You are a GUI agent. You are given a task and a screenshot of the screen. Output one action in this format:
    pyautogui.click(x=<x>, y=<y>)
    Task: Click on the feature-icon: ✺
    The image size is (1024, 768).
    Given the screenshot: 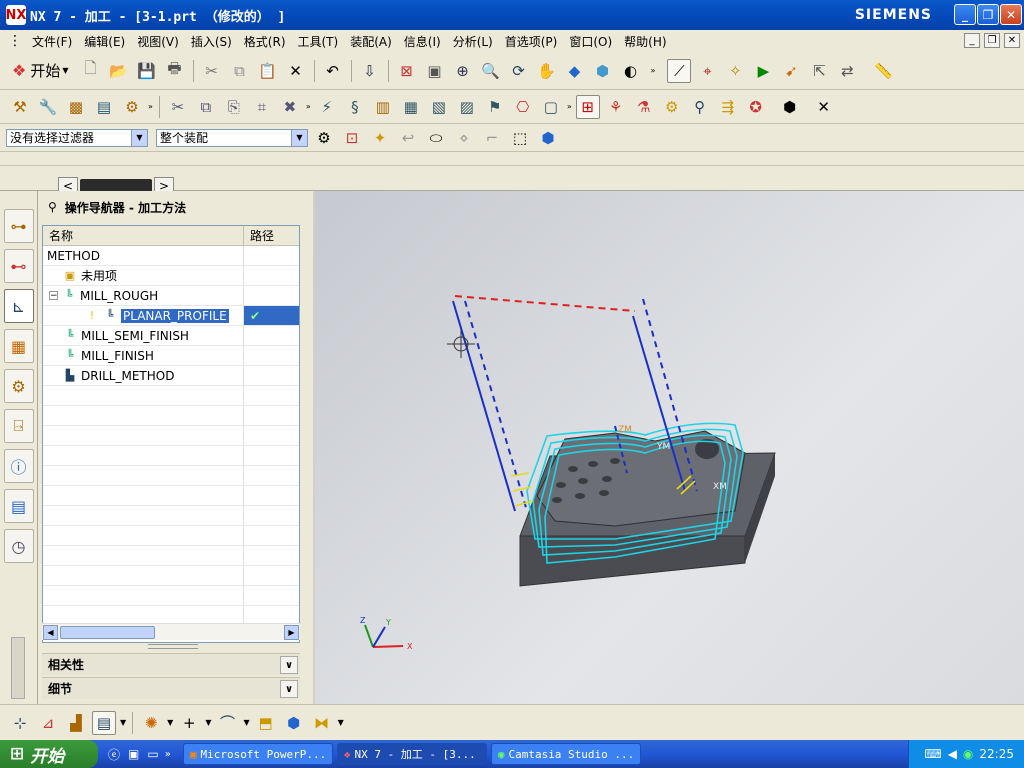 What is the action you would take?
    pyautogui.click(x=151, y=723)
    